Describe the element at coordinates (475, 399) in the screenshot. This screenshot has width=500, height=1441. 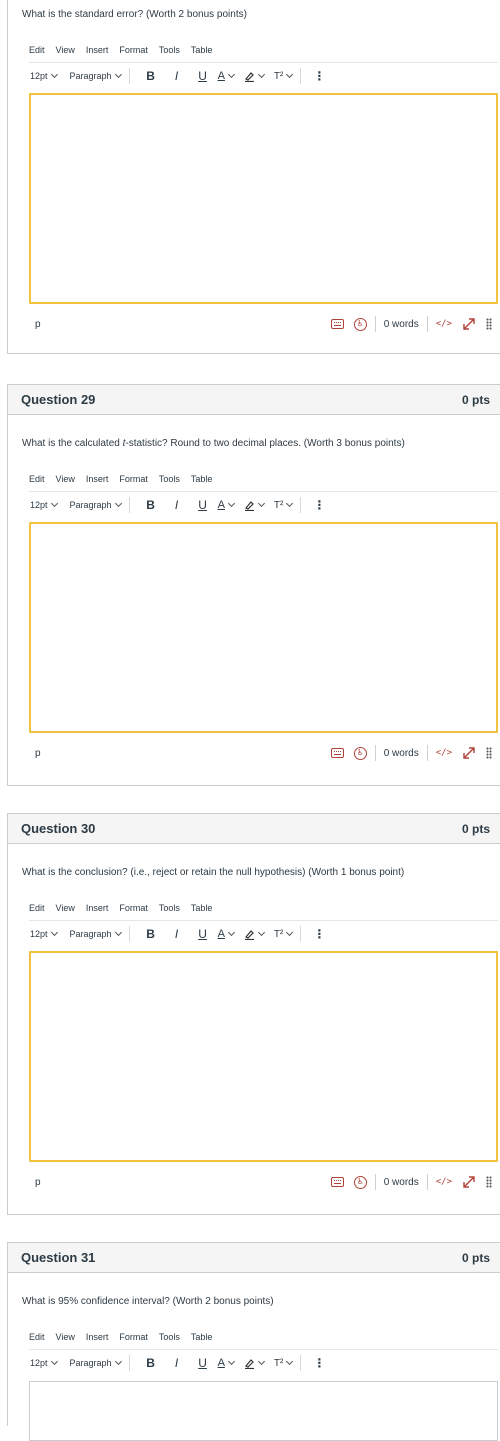
I see `question-points: 0 pts` at that location.